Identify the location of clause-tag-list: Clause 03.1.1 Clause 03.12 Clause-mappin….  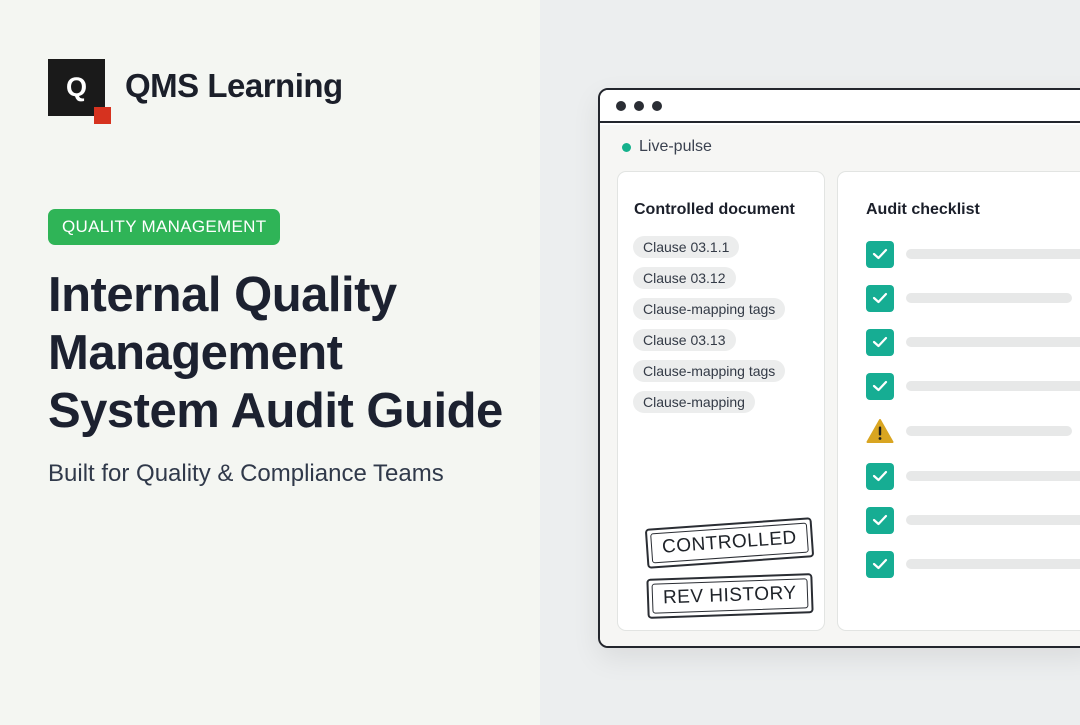
(709, 324).